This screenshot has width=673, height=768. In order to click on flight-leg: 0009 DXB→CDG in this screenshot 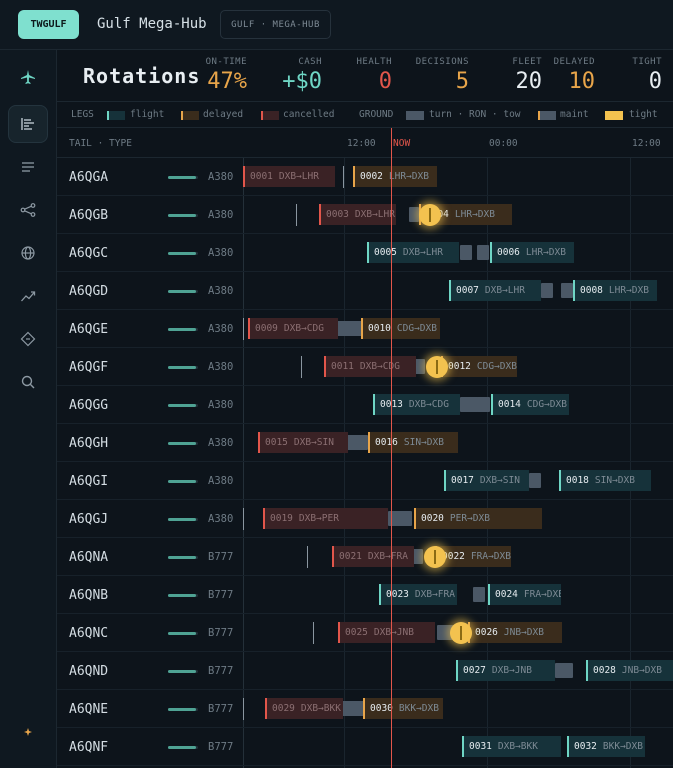, I will do `click(293, 328)`.